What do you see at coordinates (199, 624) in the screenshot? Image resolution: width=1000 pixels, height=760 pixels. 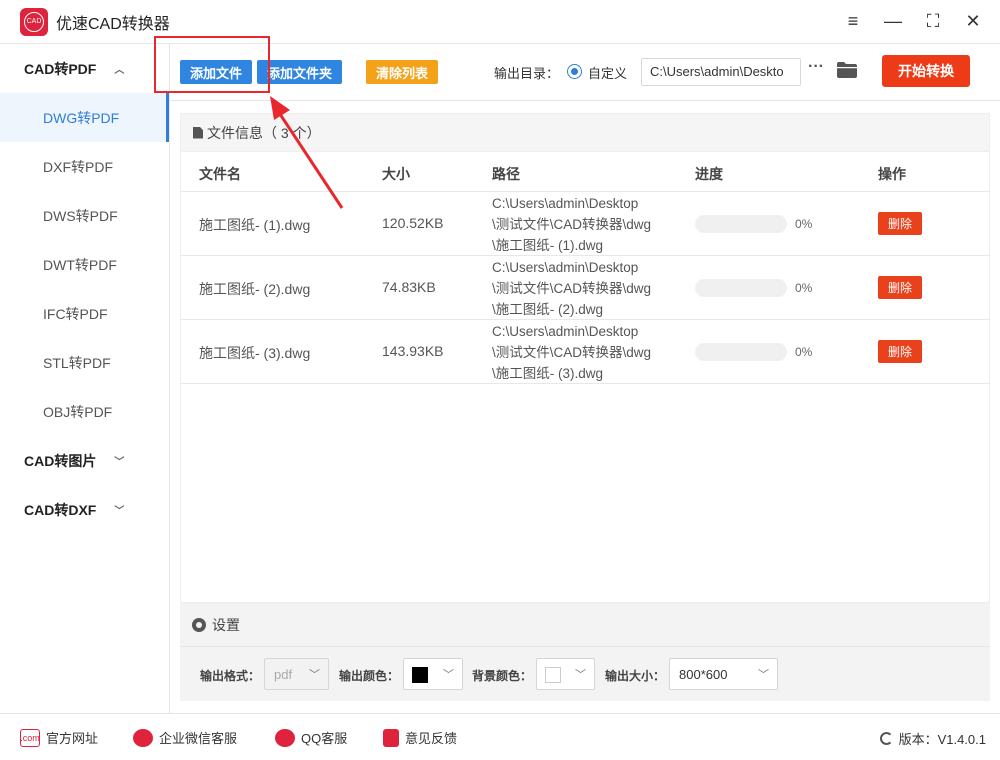 I see `gear-icon` at bounding box center [199, 624].